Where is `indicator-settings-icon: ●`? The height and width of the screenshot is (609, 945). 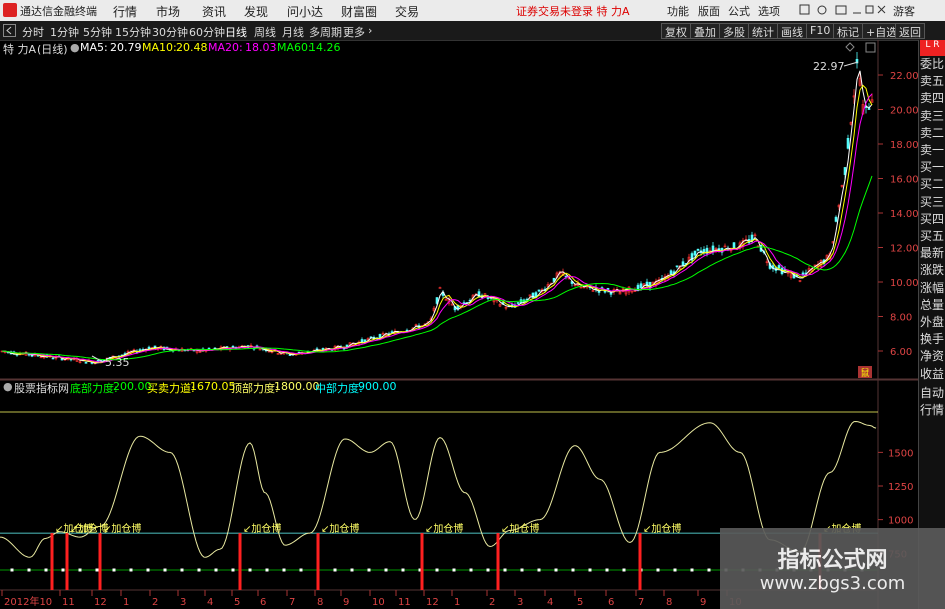
indicator-settings-icon: ● is located at coordinates (8, 386).